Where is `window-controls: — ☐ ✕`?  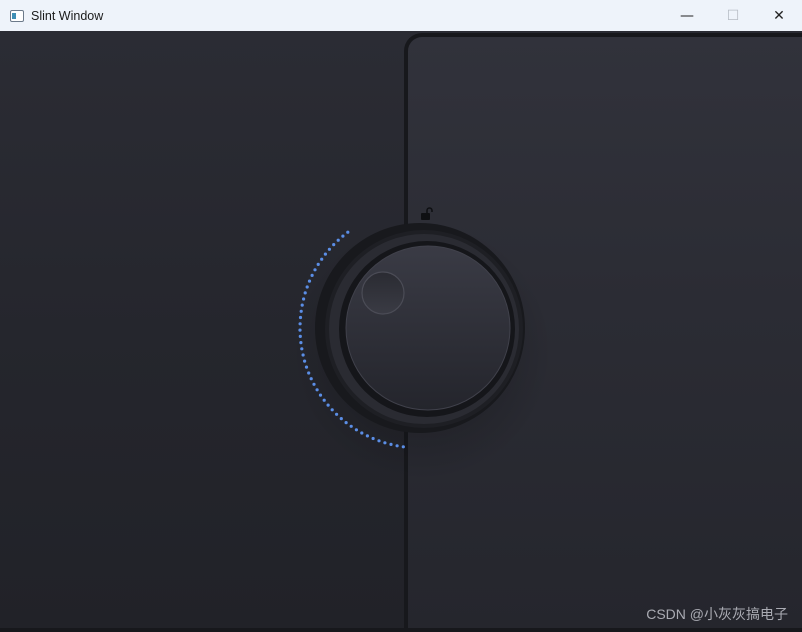 window-controls: — ☐ ✕ is located at coordinates (733, 15).